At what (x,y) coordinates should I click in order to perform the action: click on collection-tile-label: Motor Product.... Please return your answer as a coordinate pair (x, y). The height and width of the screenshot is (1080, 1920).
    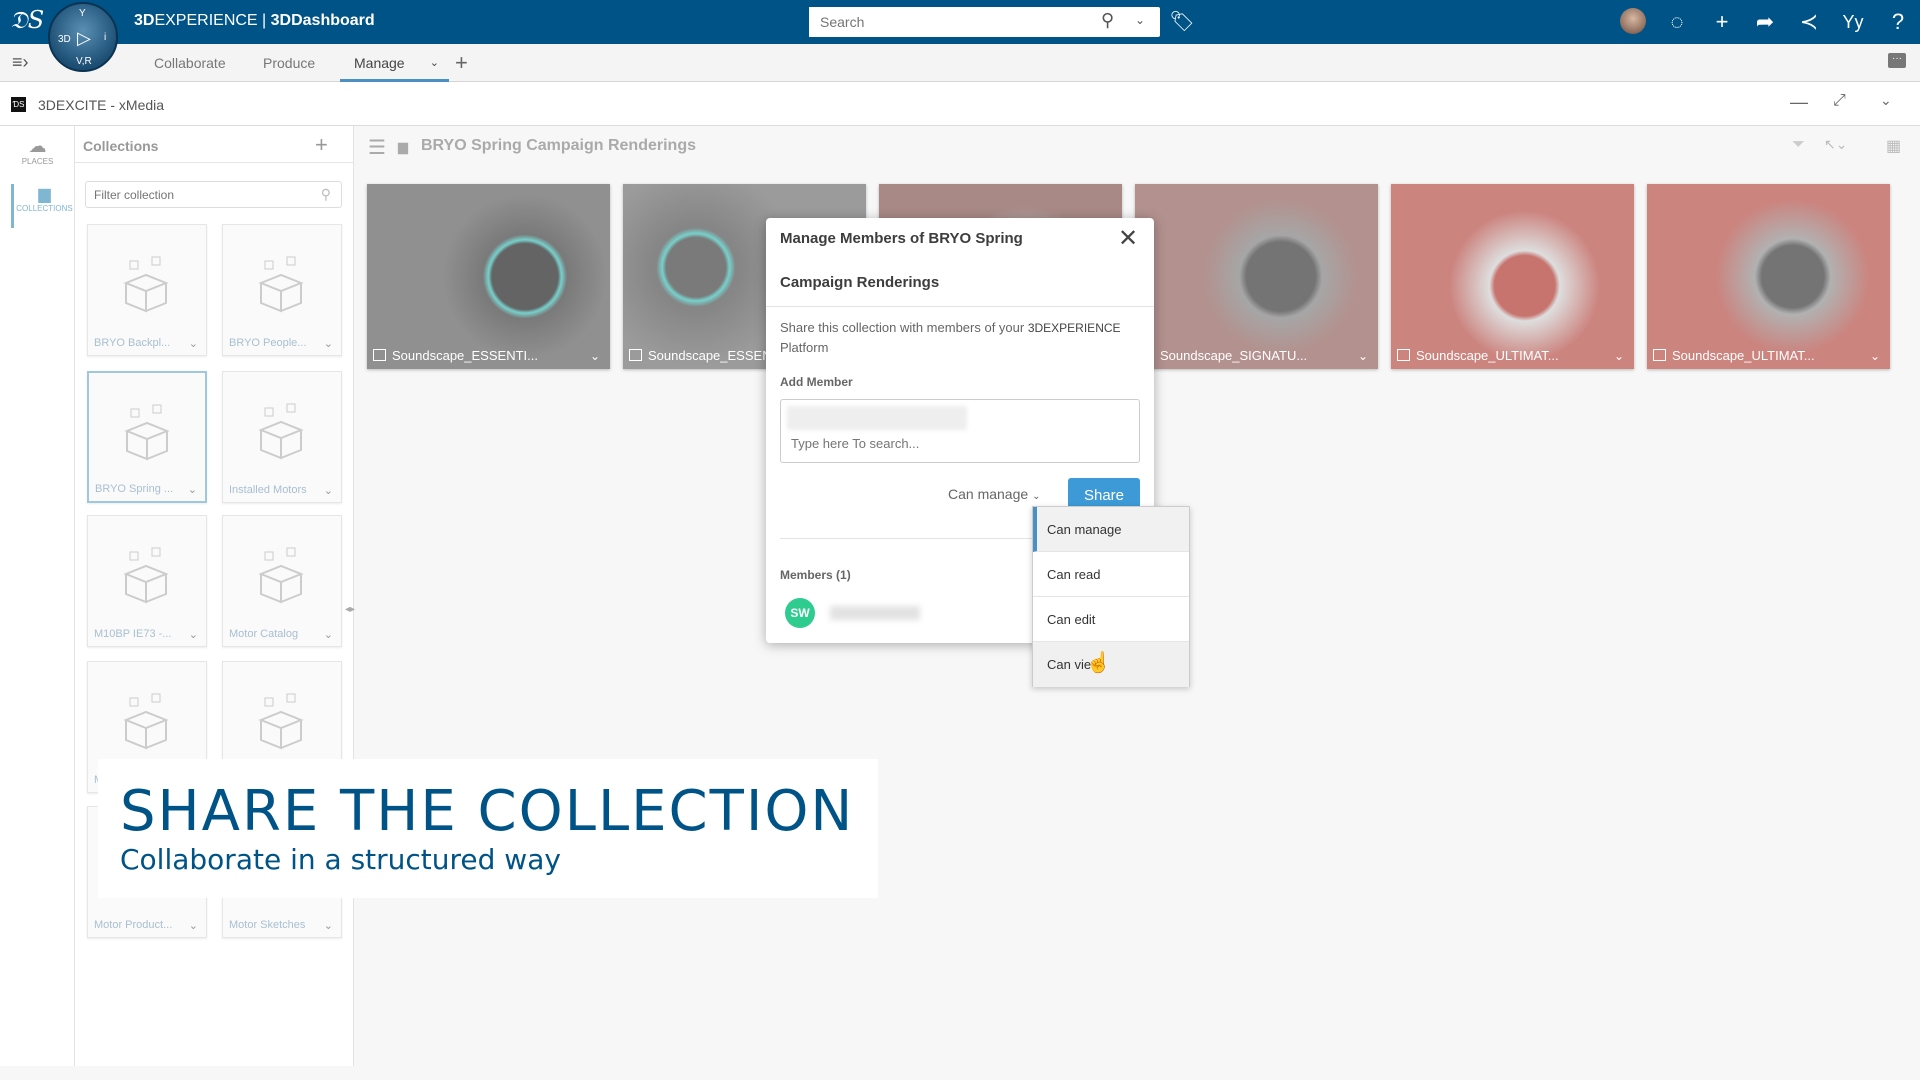
    Looking at the image, I should click on (133, 925).